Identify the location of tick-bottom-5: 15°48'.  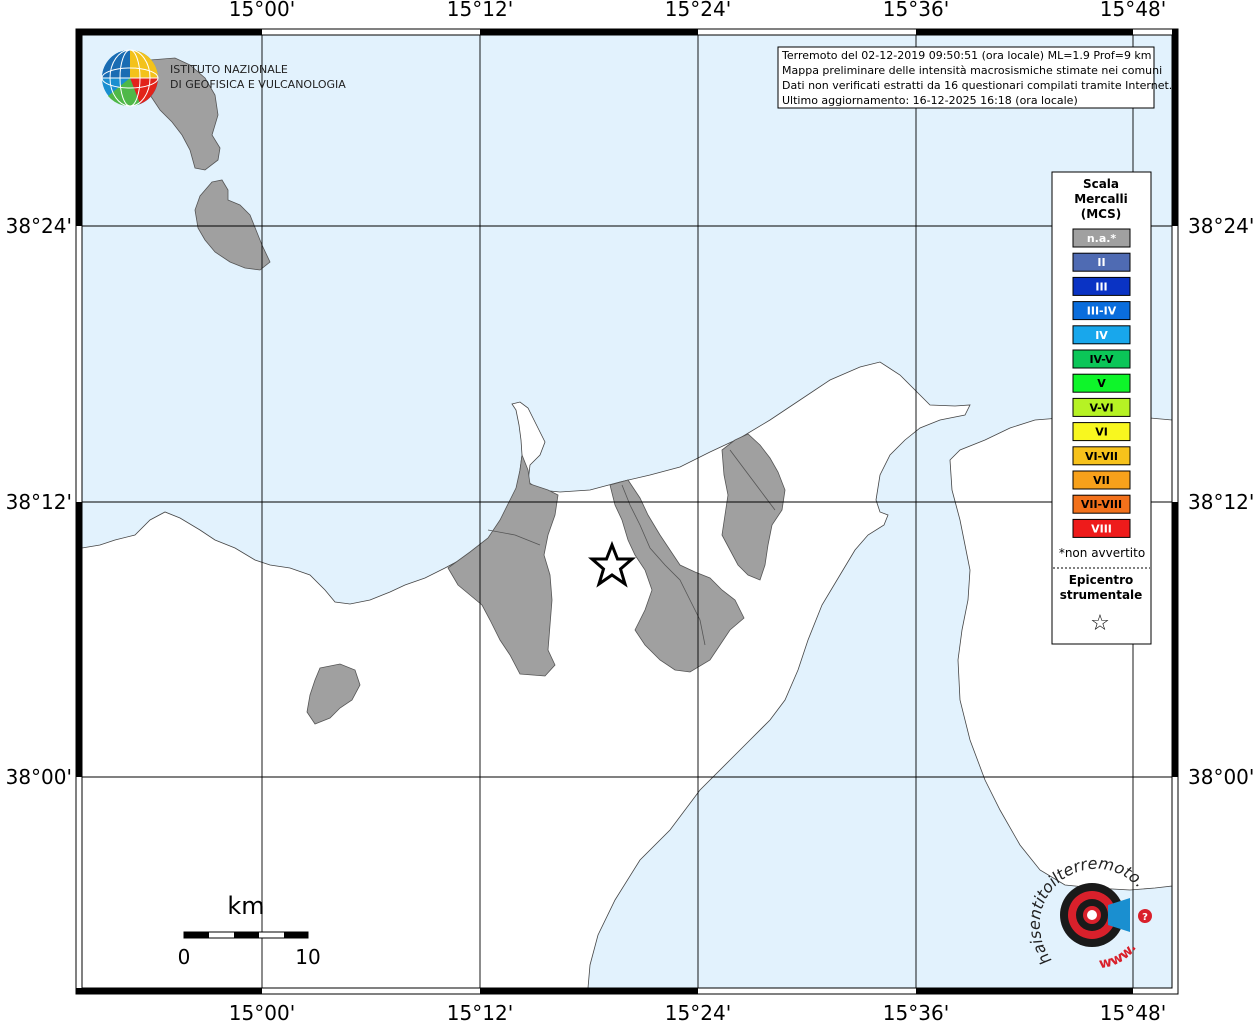
(1133, 1012).